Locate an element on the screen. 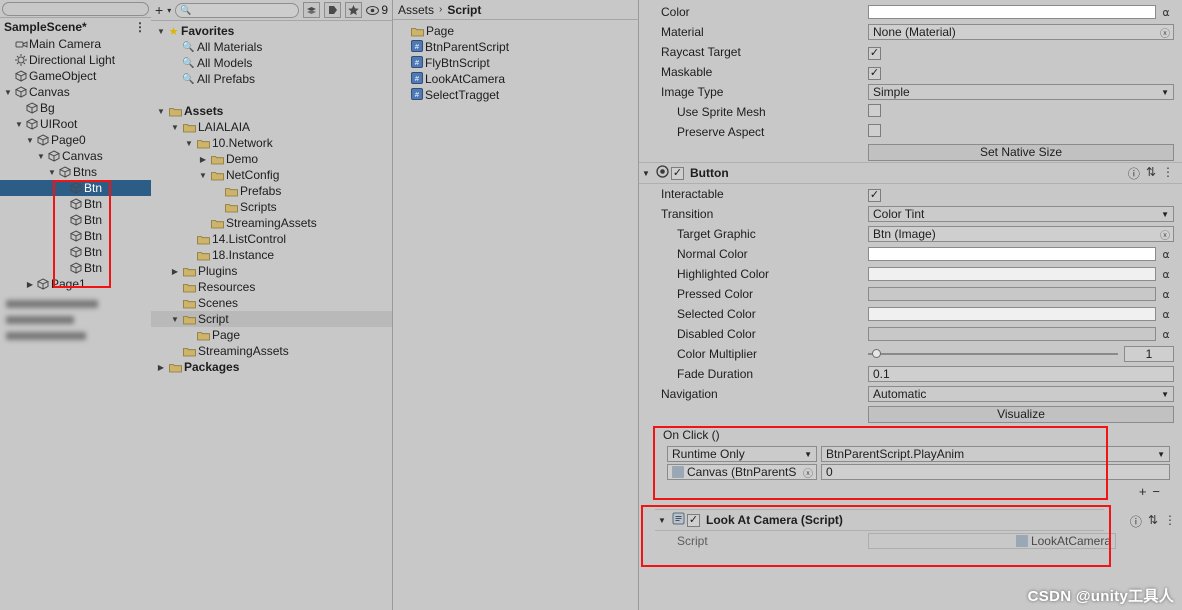  project-item-10-network: ▼ 10.Network is located at coordinates (271, 143).